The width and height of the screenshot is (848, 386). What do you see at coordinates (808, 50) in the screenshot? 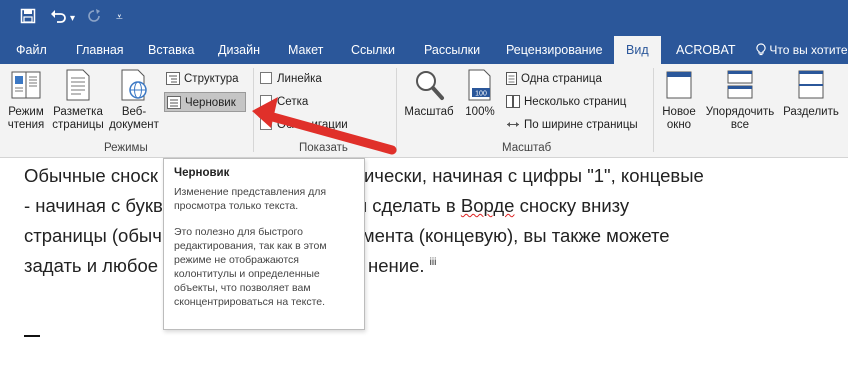
I see `tell-me-text: Что вы хотите` at bounding box center [808, 50].